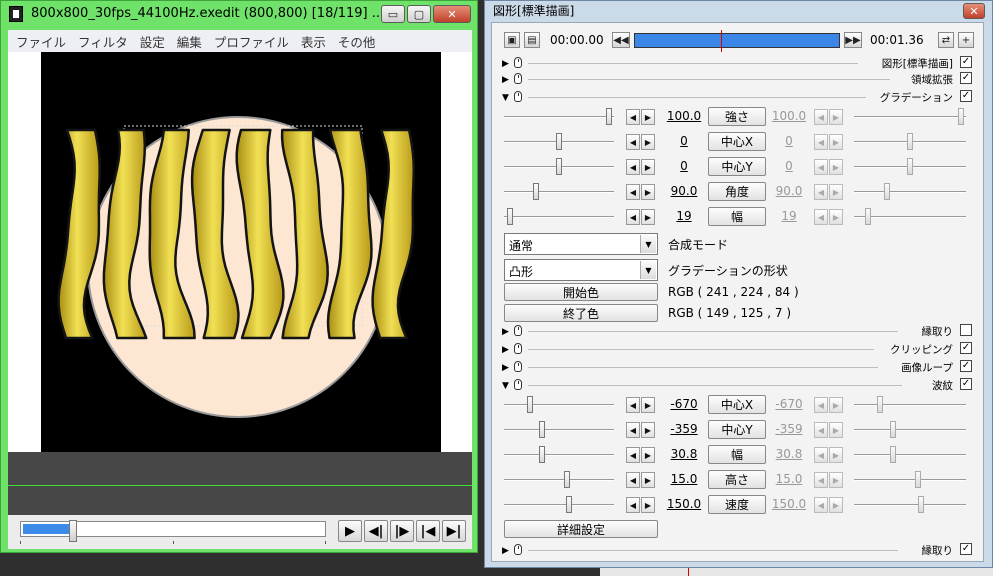 The width and height of the screenshot is (993, 576). What do you see at coordinates (152, 41) in the screenshot?
I see `menu-settings: 設定` at bounding box center [152, 41].